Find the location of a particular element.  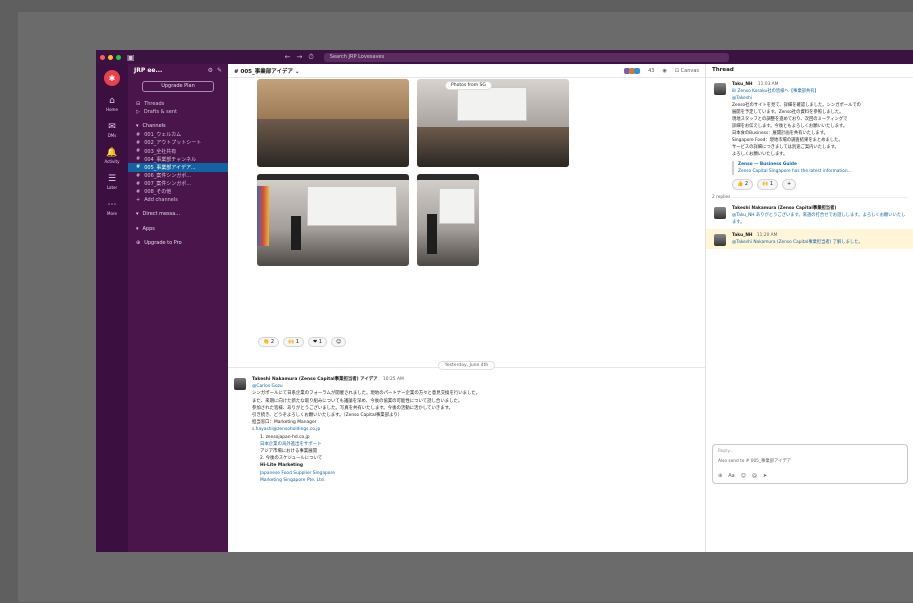

company-line: Marketing Singapore Pte. Ltd. is located at coordinates (478, 480).